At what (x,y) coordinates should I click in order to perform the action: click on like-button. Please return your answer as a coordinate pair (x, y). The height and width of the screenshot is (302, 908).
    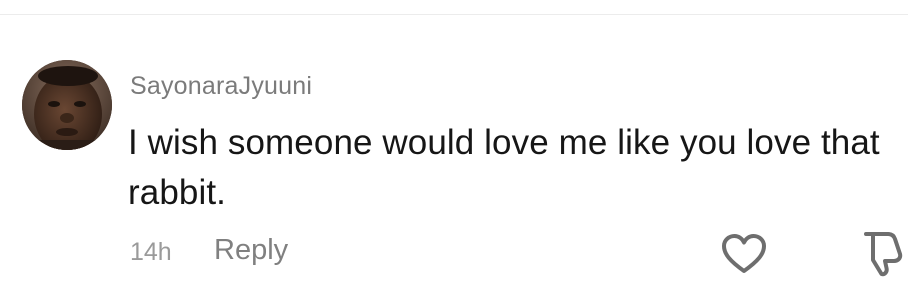
    Looking at the image, I should click on (744, 254).